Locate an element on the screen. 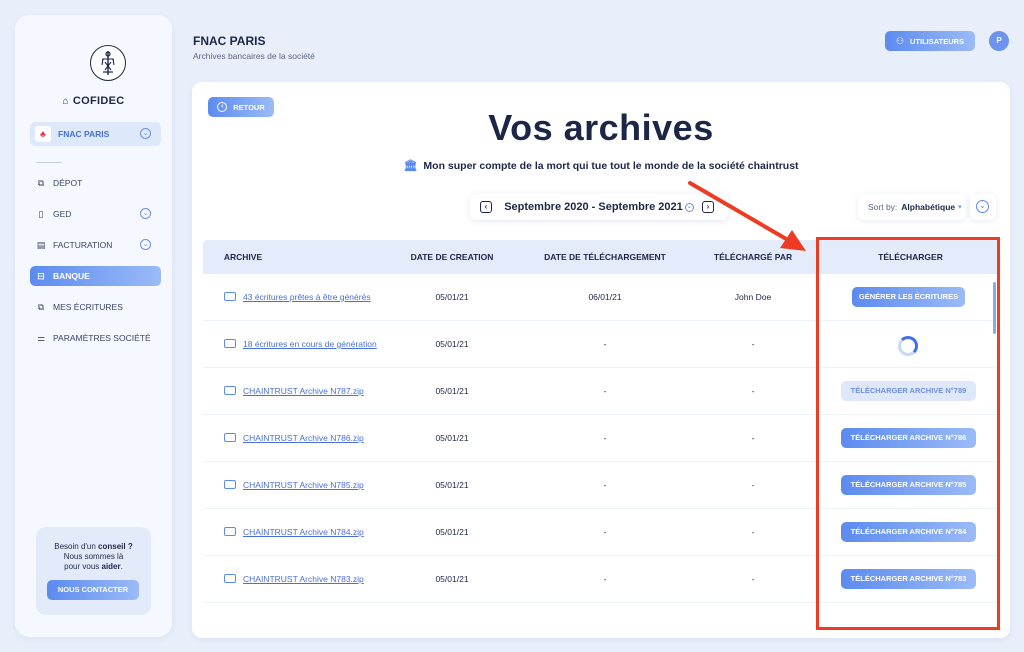 This screenshot has width=1024, height=652. period-label: Septembre 2020 - Septembre 2021 is located at coordinates (593, 207).